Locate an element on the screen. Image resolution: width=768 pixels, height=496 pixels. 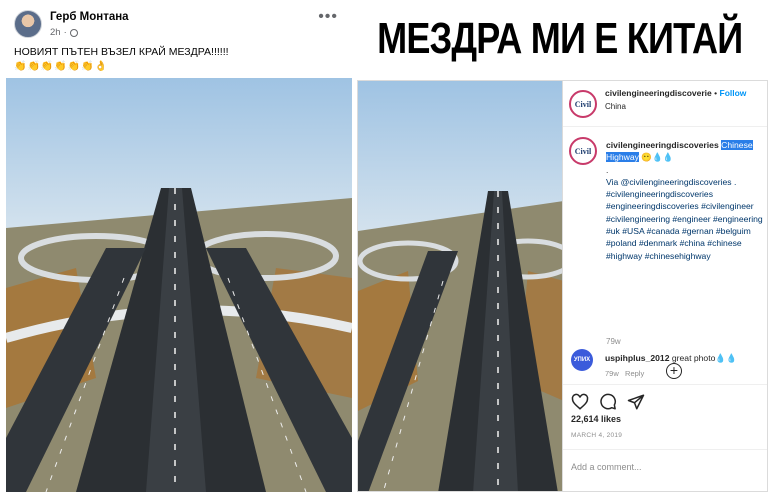
add-comment-bar is located at coordinates (665, 470).